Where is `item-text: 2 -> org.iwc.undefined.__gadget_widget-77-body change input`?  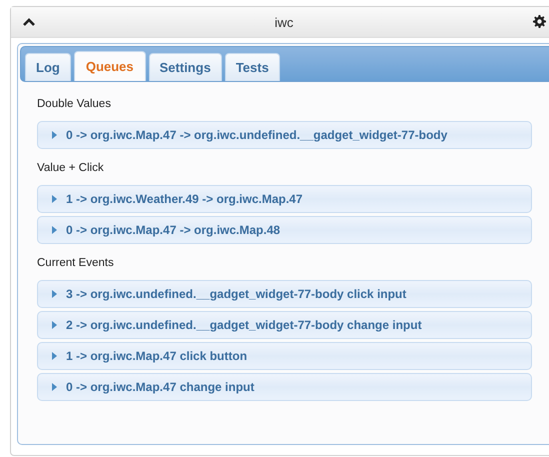 item-text: 2 -> org.iwc.undefined.__gadget_widget-77-body change input is located at coordinates (244, 325).